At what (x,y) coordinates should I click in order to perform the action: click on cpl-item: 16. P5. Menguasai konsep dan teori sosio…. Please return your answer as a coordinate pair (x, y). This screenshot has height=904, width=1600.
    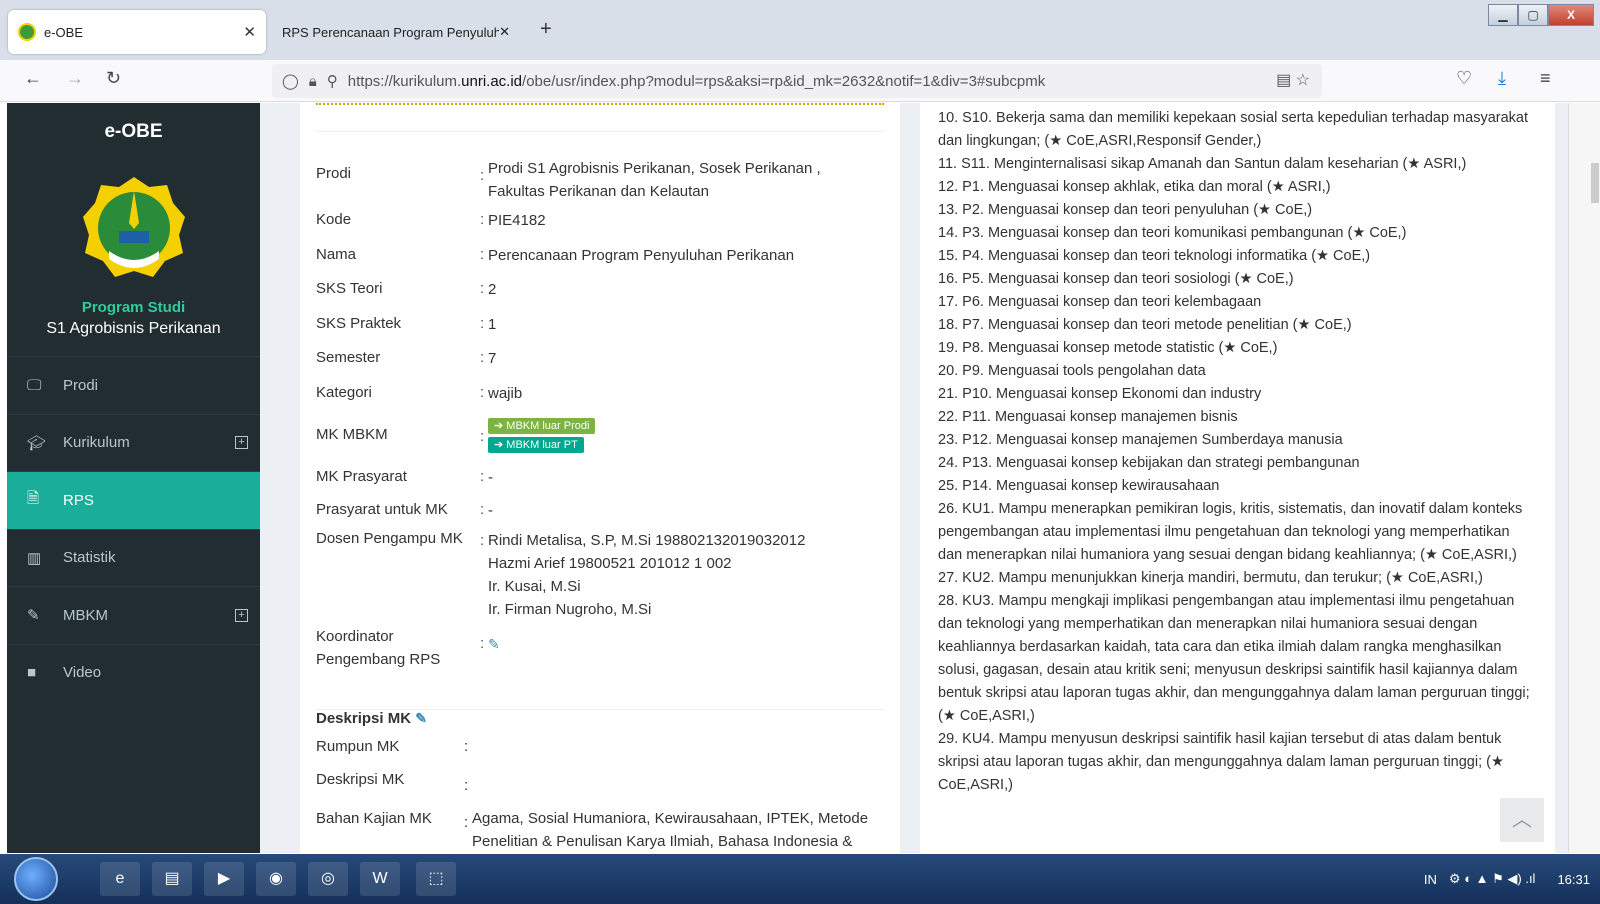
    Looking at the image, I should click on (1116, 279).